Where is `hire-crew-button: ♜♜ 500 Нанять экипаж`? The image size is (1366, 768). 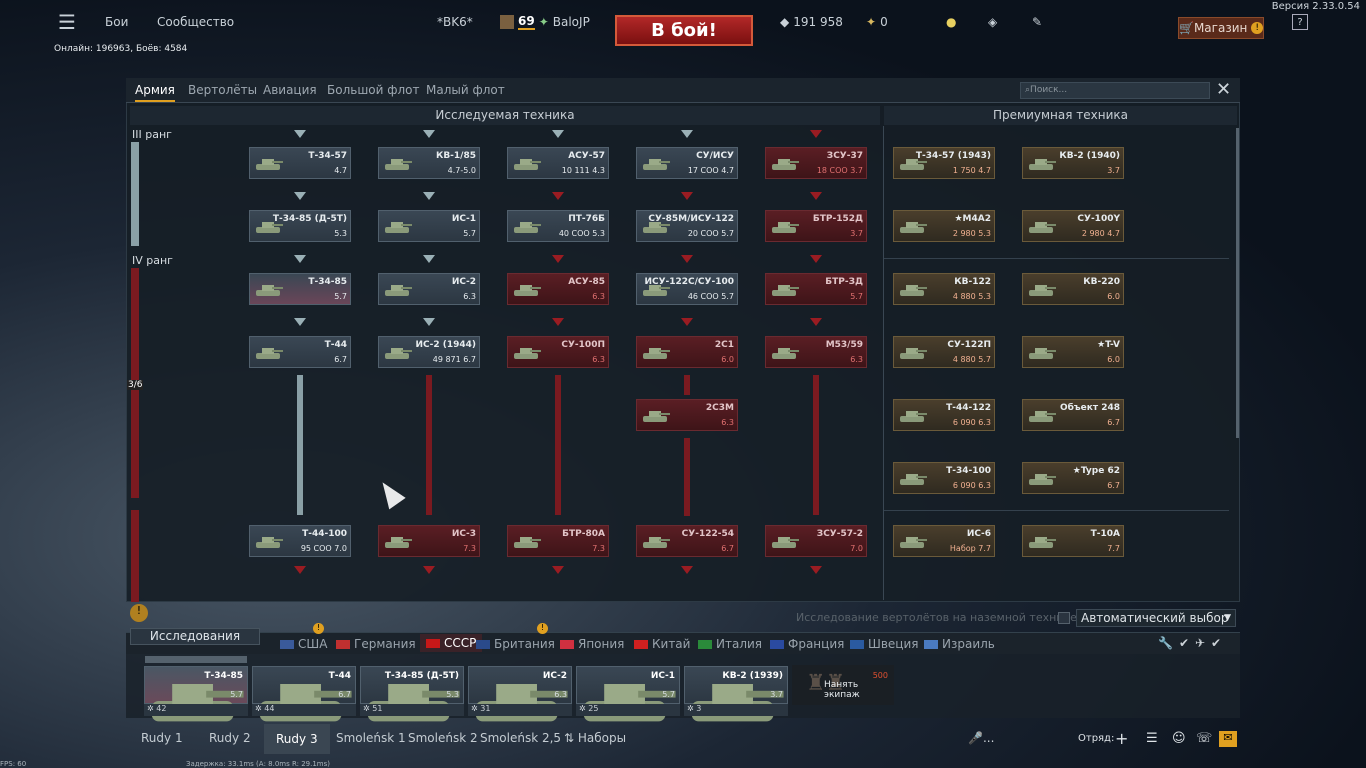
hire-crew-button: ♜♜ 500 Нанять экипаж is located at coordinates (843, 685).